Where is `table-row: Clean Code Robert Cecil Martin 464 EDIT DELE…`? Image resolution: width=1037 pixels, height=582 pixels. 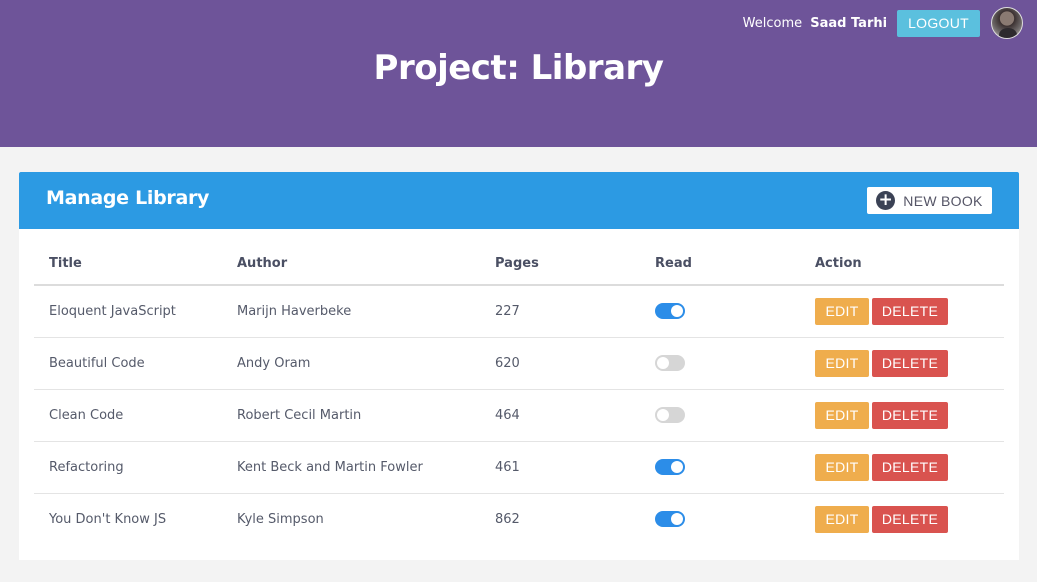
table-row: Clean Code Robert Cecil Martin 464 EDIT DELE… is located at coordinates (519, 415).